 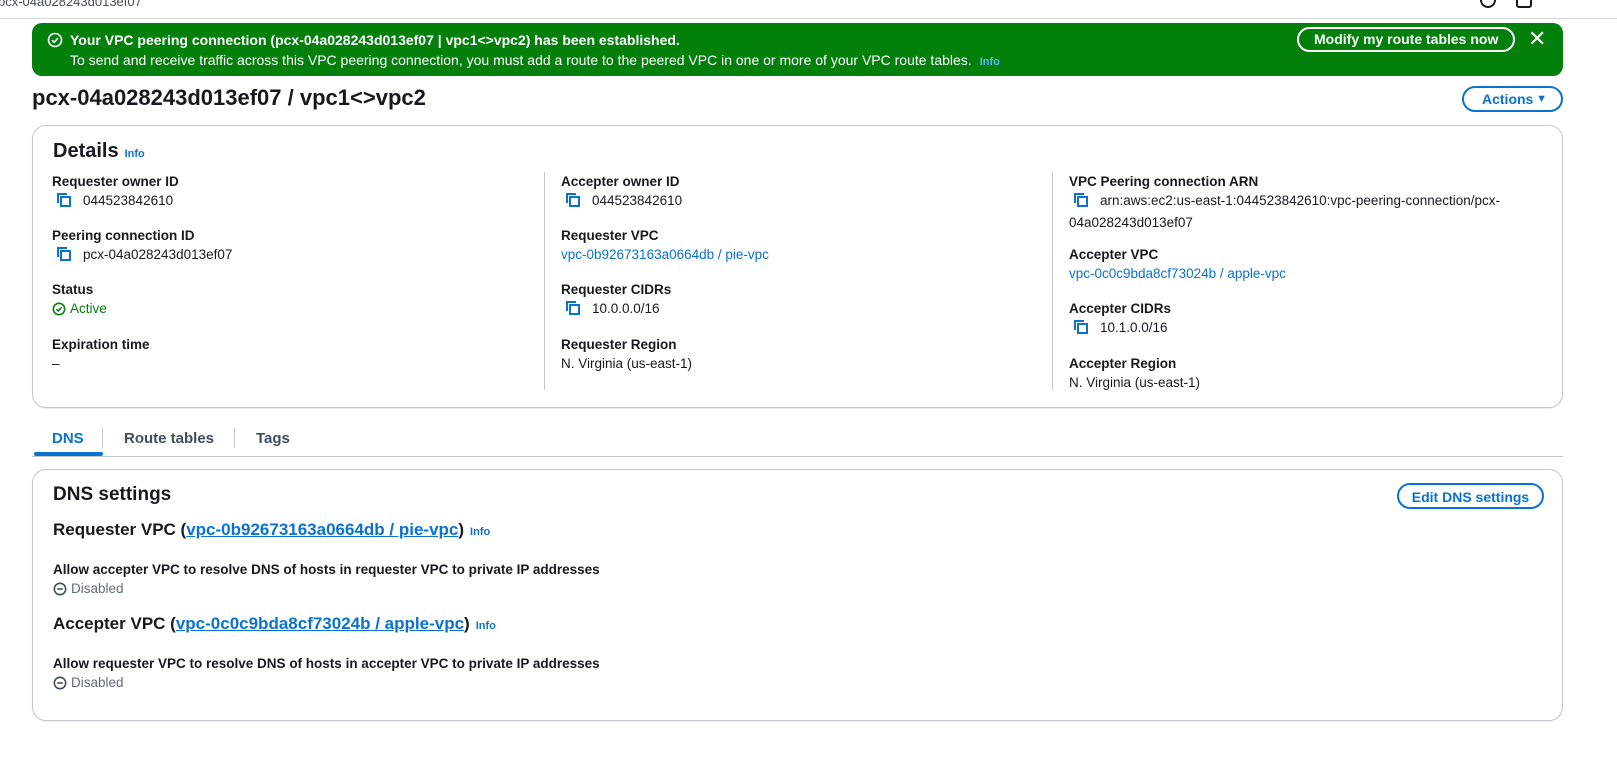 I want to click on accepter-owner-id-value: 044523842610, so click(x=637, y=200).